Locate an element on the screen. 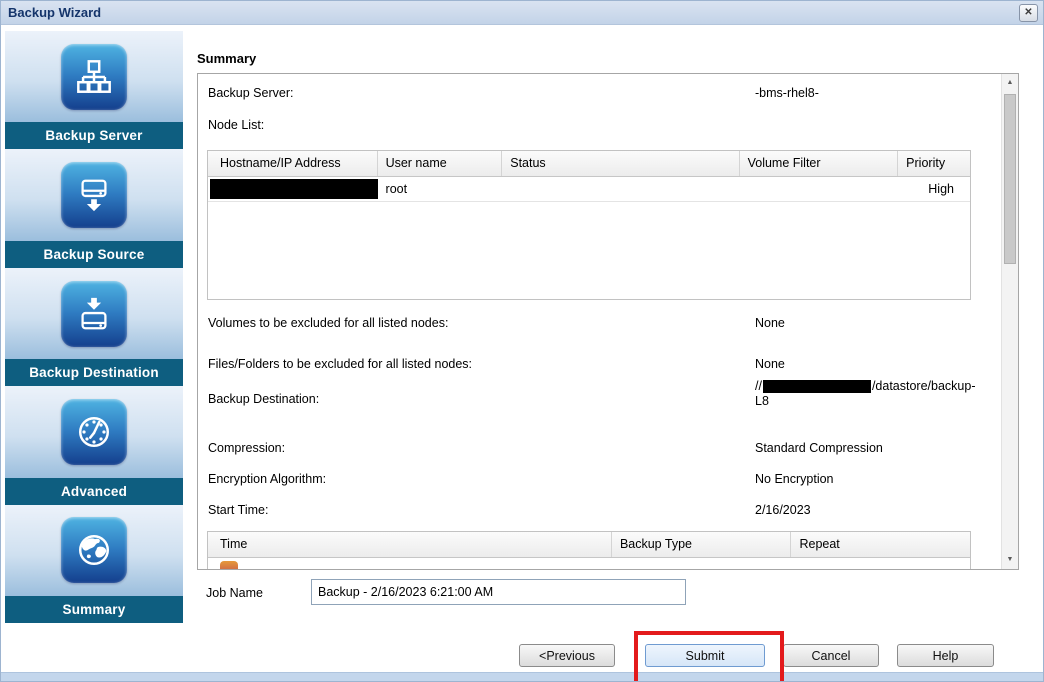 This screenshot has height=682, width=1044. field-label: Encryption Algorithm: is located at coordinates (267, 479).